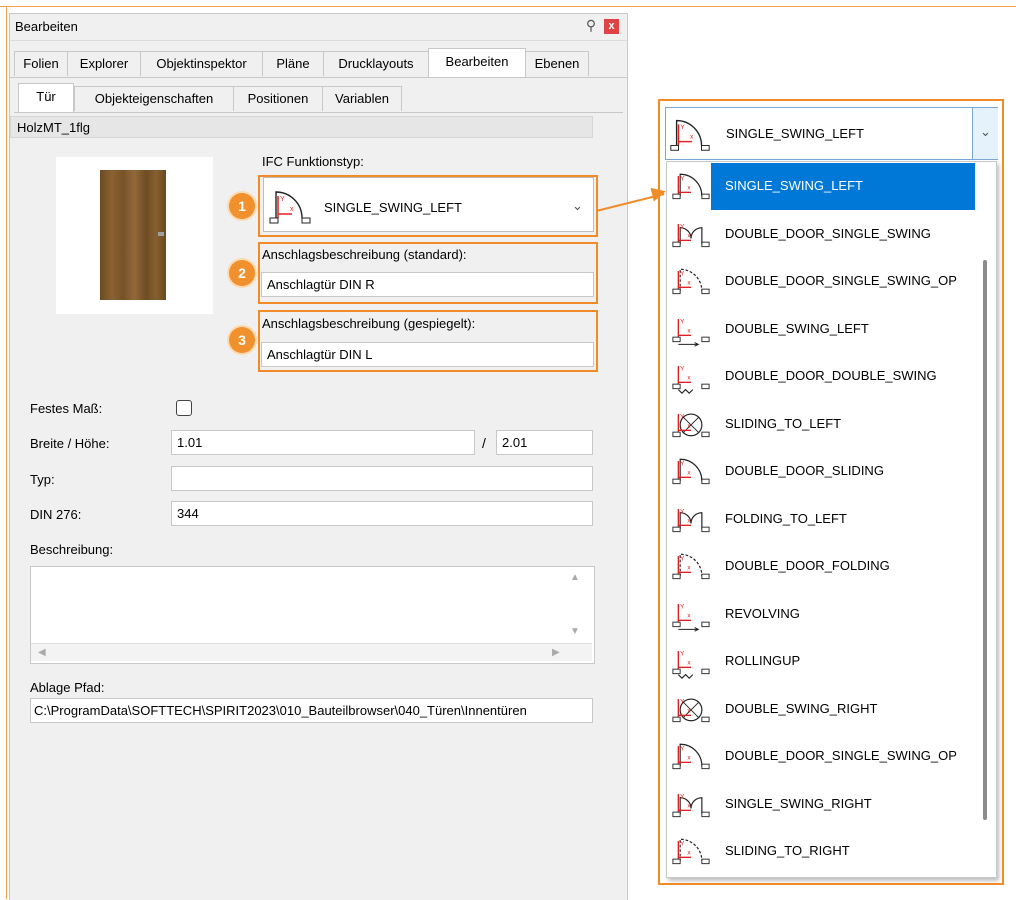  Describe the element at coordinates (318, 27) in the screenshot. I see `panel-titlebar: Bearbeiten ⚲ x` at that location.